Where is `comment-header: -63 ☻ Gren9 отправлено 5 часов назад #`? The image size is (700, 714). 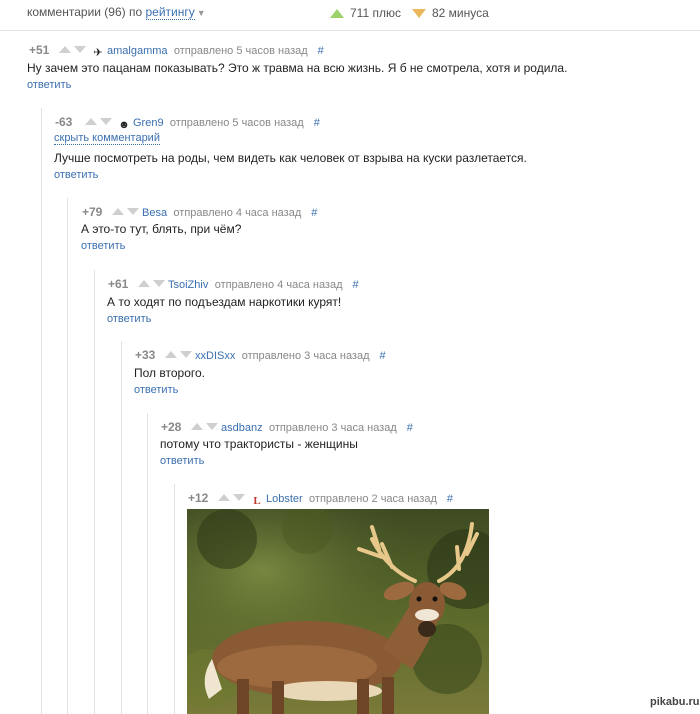 comment-header: -63 ☻ Gren9 отправлено 5 часов назад # is located at coordinates (187, 122).